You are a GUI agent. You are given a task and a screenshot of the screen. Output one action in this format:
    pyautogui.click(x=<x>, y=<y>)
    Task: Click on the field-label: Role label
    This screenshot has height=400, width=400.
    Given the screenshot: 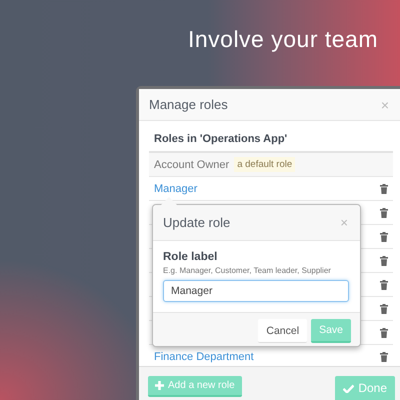 What is the action you would take?
    pyautogui.click(x=190, y=257)
    